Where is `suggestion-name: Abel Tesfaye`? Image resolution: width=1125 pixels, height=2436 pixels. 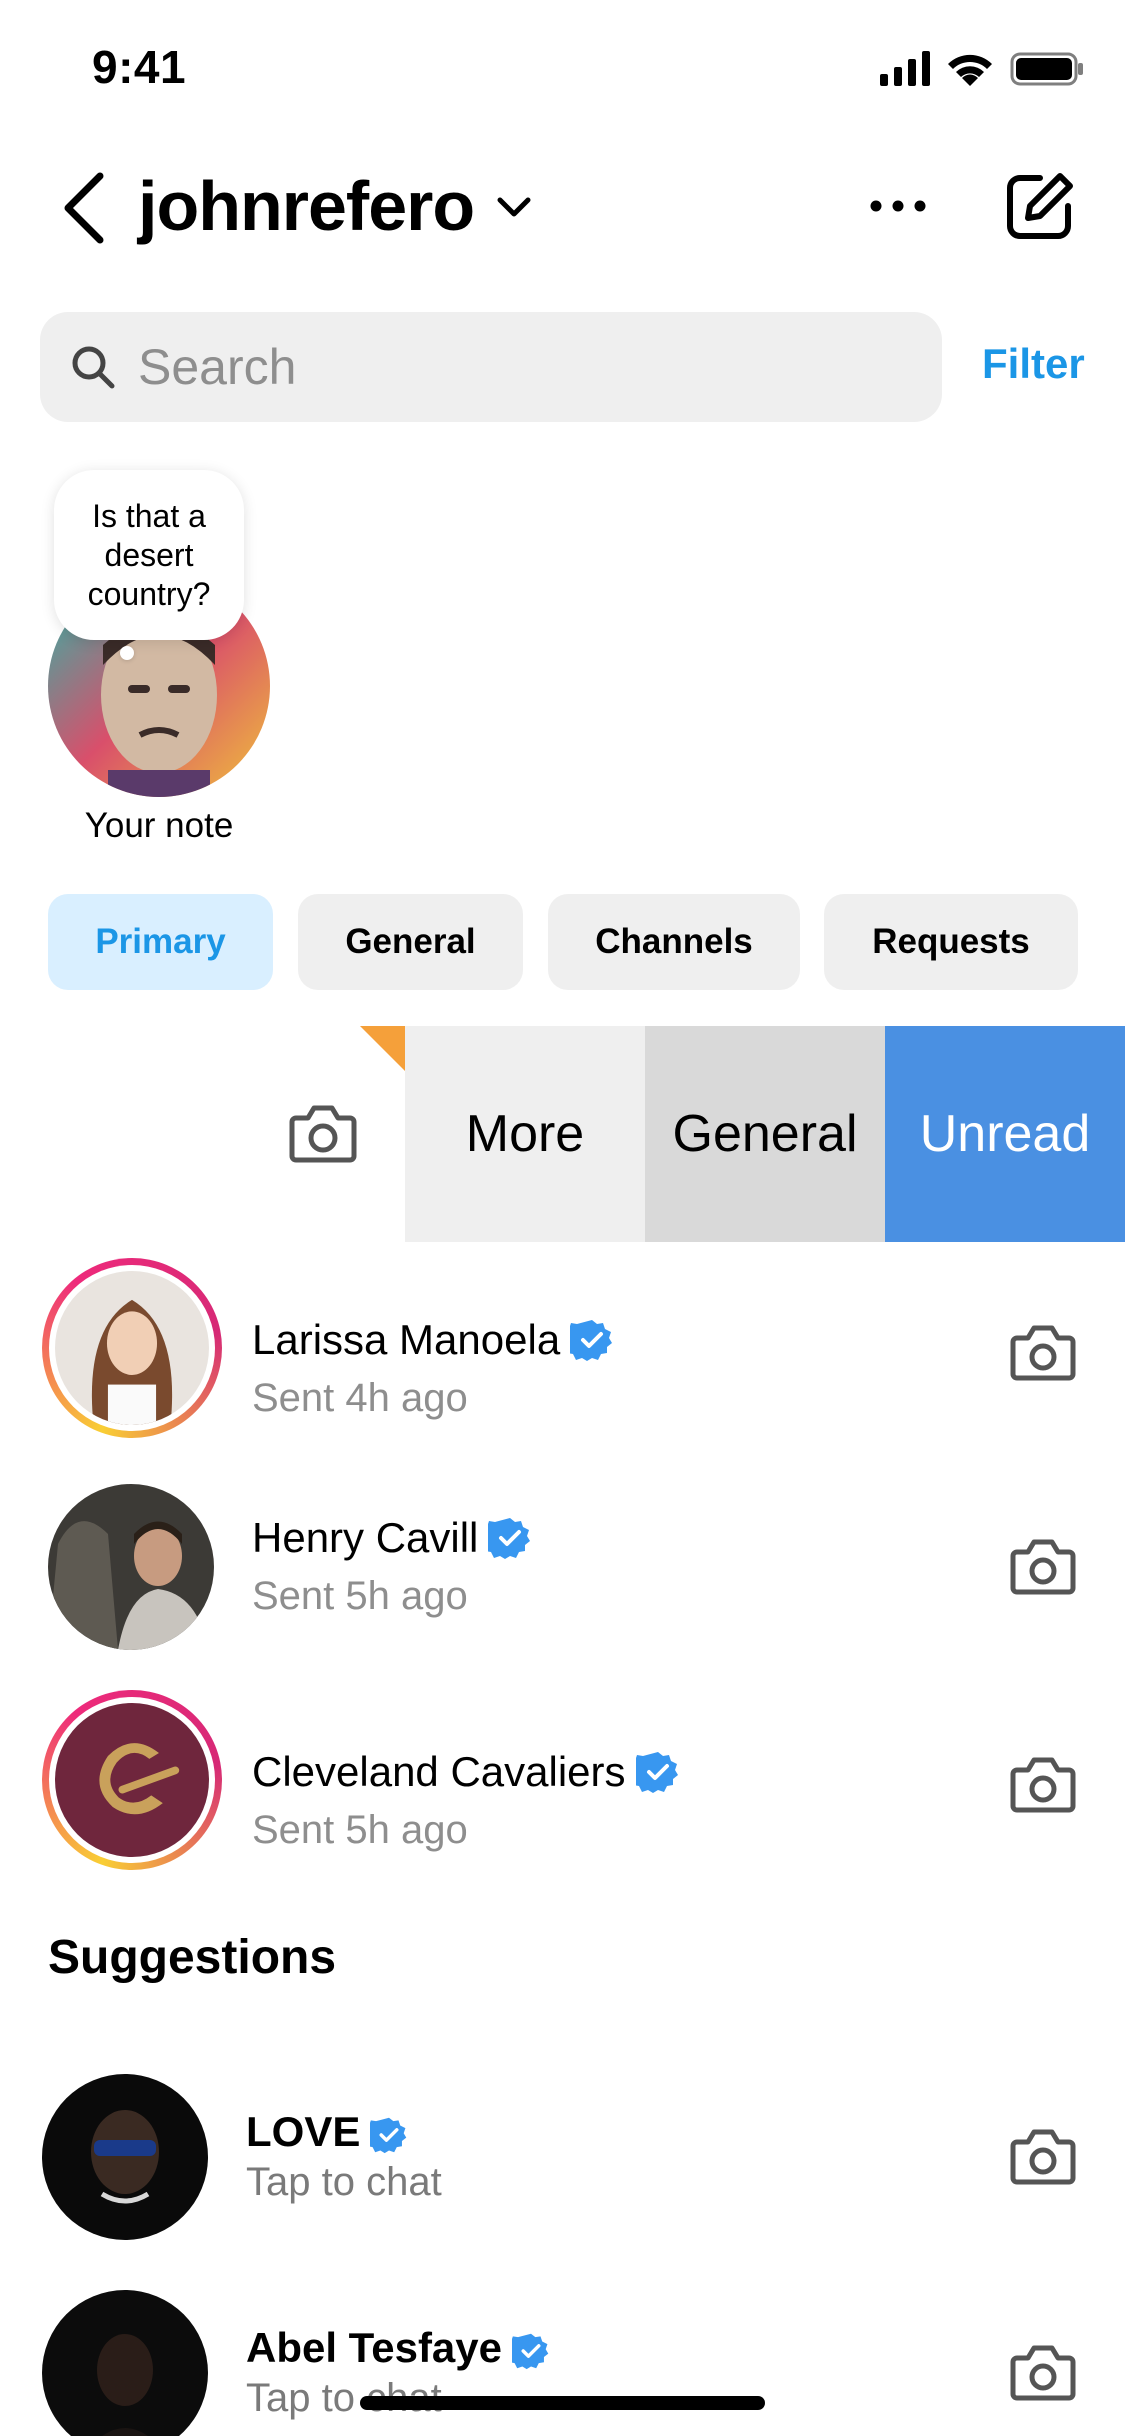 suggestion-name: Abel Tesfaye is located at coordinates (374, 2347).